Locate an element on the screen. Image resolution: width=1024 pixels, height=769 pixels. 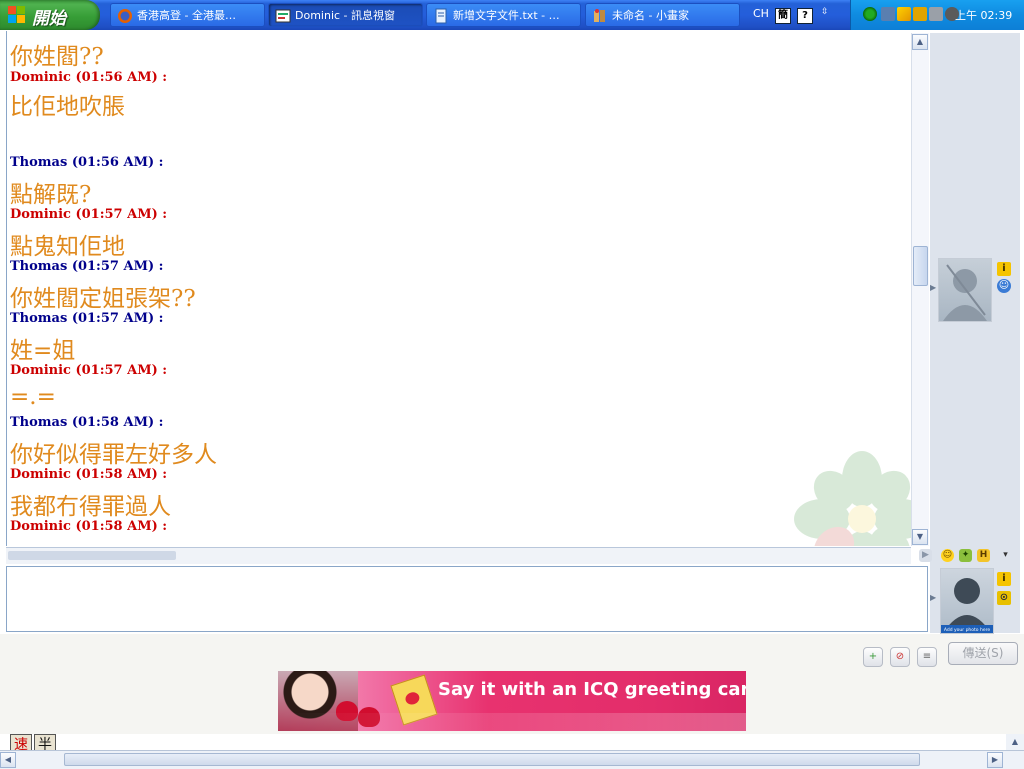
message-text: 我都冇得罪過人 is located at coordinates (90, 507).